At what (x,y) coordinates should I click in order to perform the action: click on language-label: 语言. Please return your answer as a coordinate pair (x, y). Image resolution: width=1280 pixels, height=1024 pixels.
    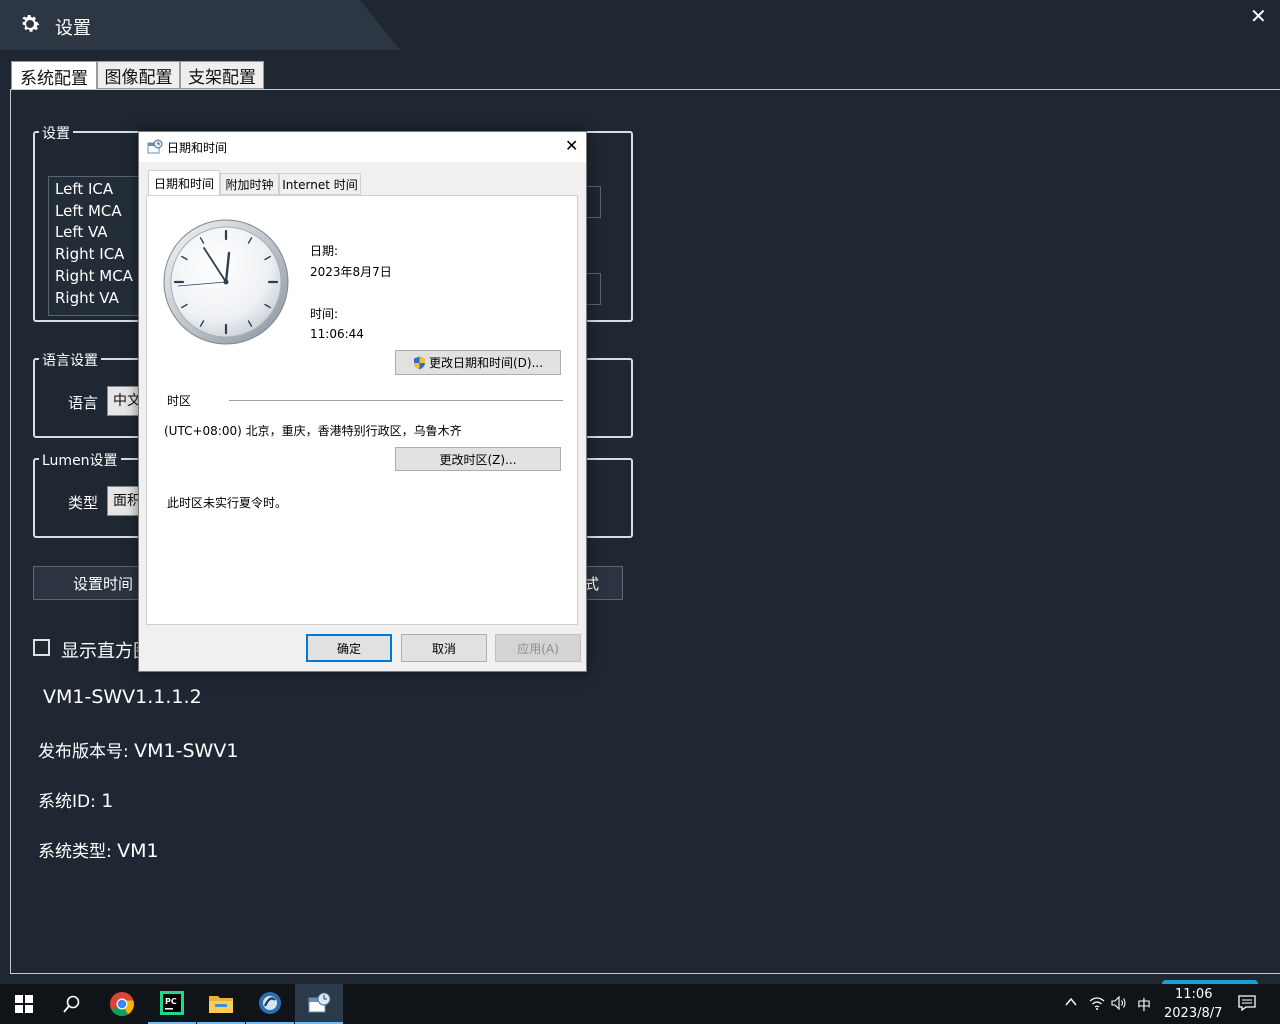
    Looking at the image, I should click on (83, 403).